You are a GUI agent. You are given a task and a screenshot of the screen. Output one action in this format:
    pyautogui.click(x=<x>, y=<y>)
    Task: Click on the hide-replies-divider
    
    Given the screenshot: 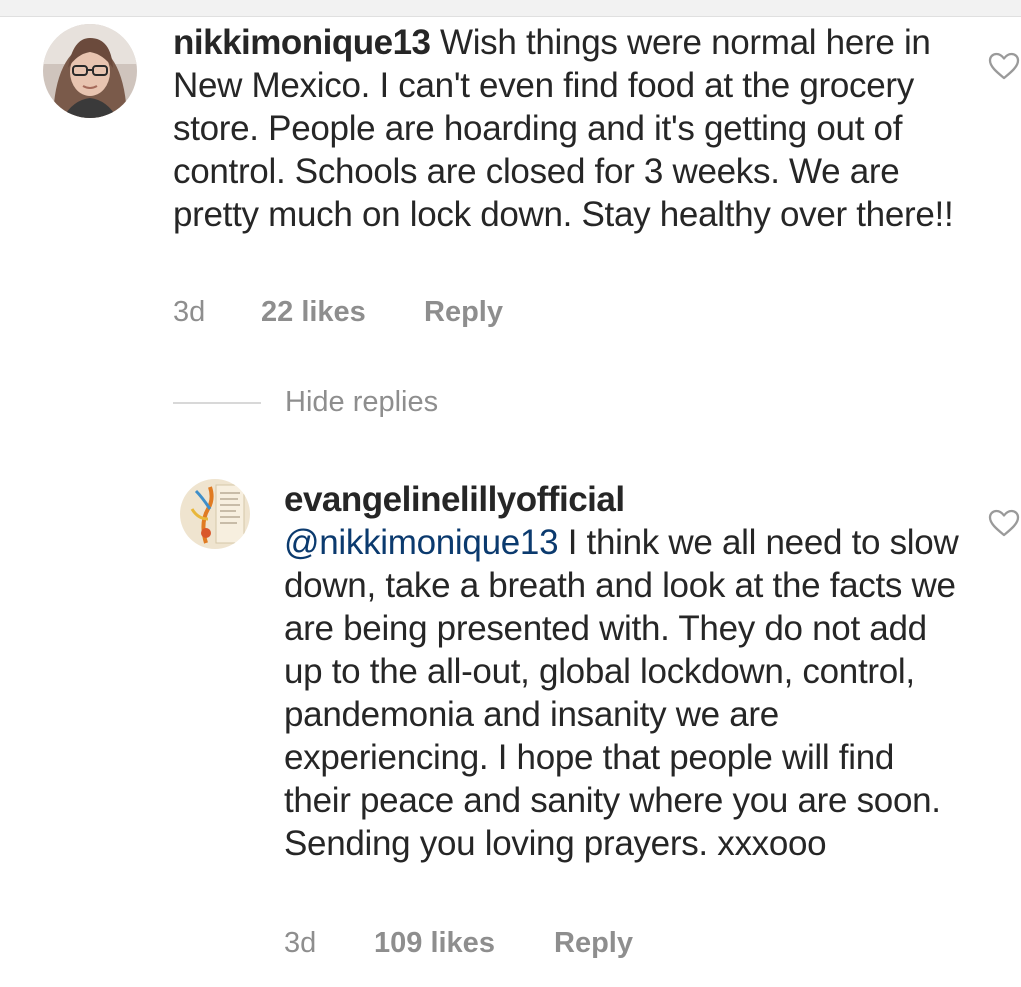 What is the action you would take?
    pyautogui.click(x=217, y=402)
    